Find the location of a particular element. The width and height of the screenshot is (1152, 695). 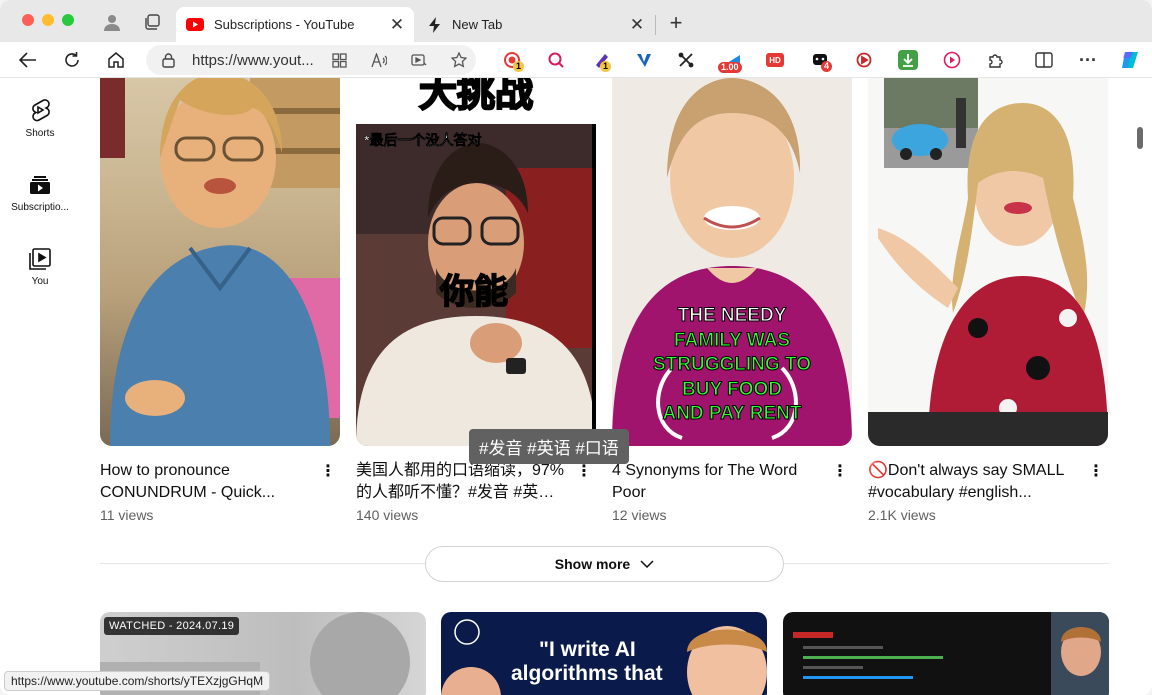

video-translate-icon is located at coordinates (419, 60).